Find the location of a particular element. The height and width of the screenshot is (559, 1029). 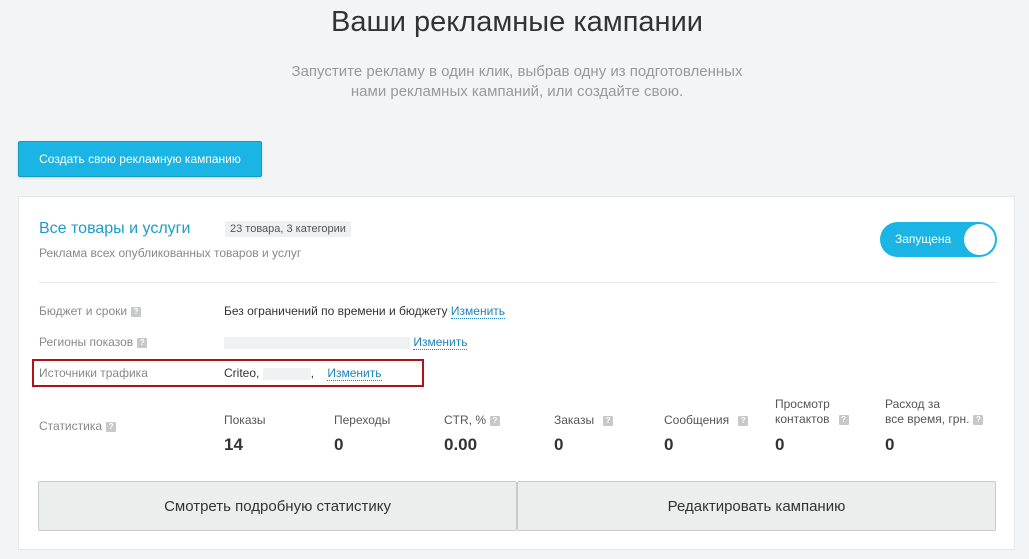

stat-value-orders: 0 is located at coordinates (559, 444).